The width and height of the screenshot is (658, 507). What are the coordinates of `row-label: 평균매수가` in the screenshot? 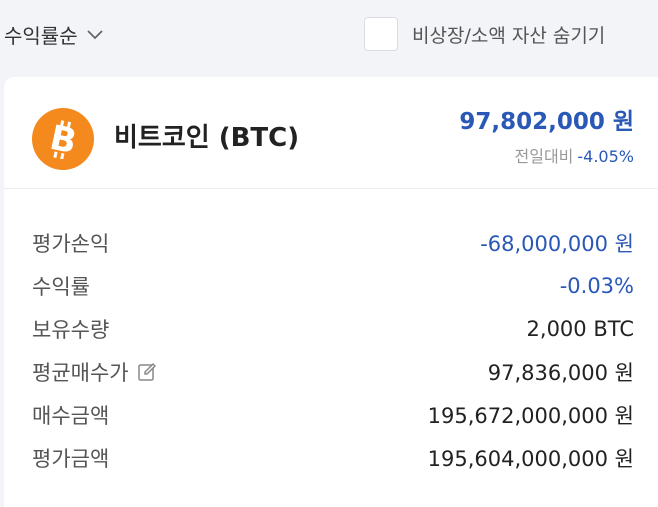 It's located at (80, 373).